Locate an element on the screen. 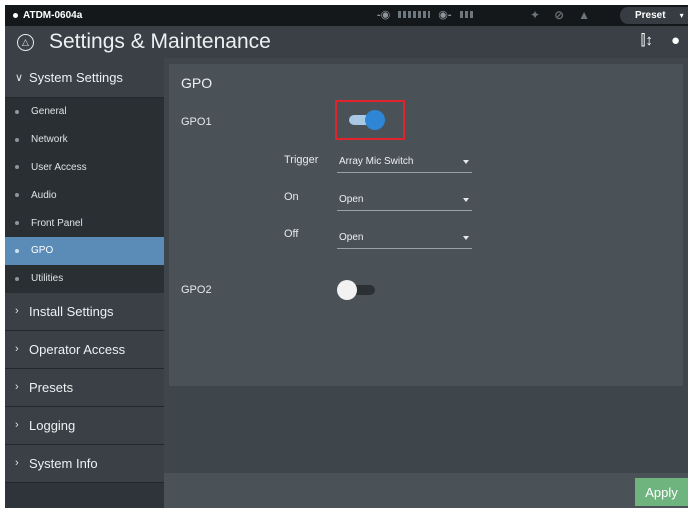 The height and width of the screenshot is (509, 693). input-level-meter is located at coordinates (414, 14).